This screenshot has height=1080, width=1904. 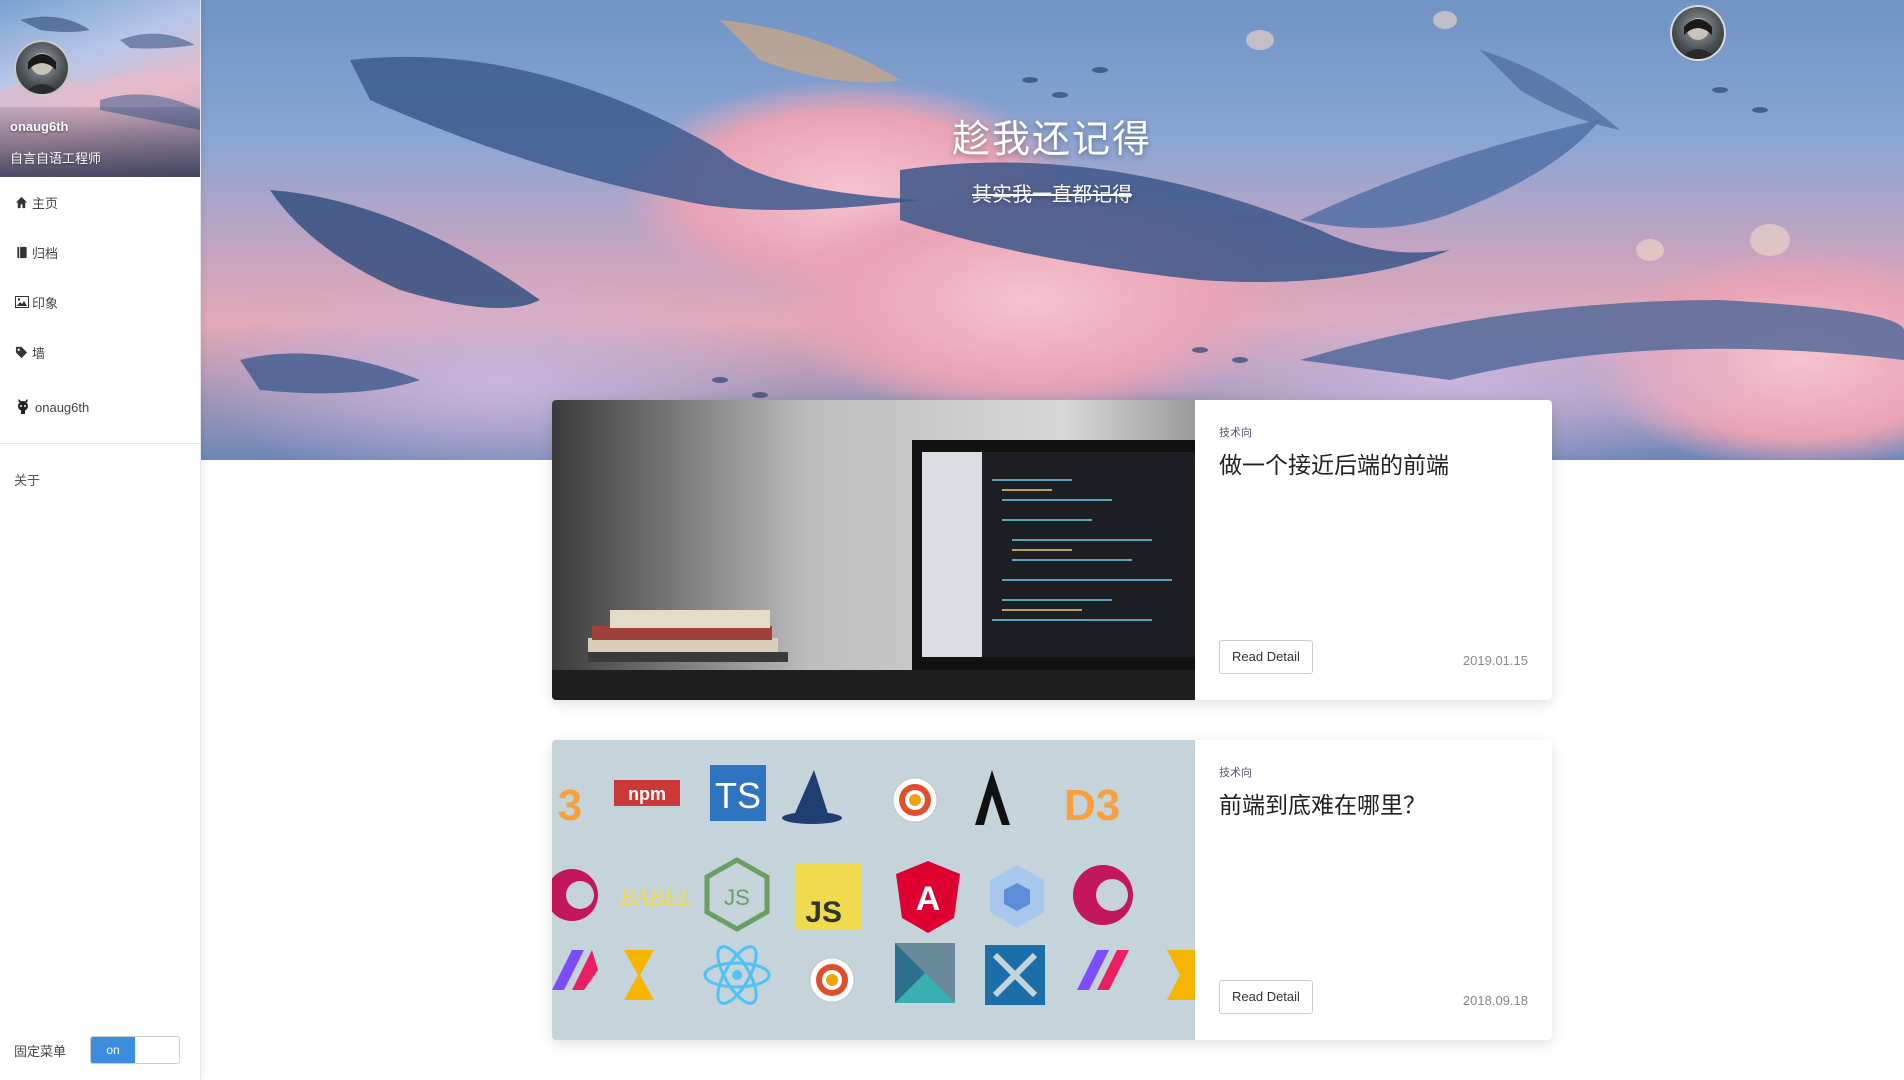 What do you see at coordinates (928, 899) in the screenshot?
I see `svg-text: A` at bounding box center [928, 899].